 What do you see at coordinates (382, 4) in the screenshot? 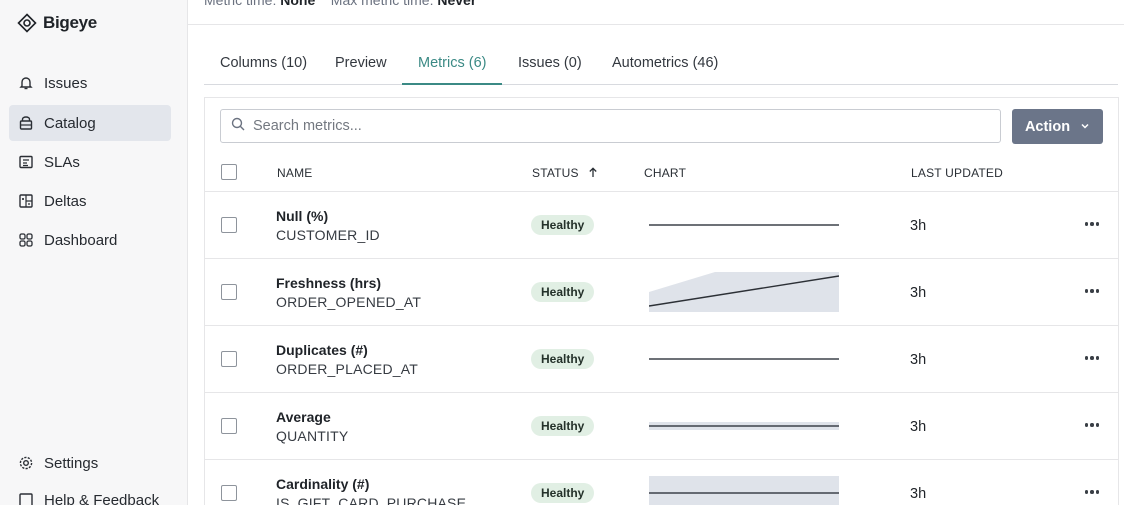
I see `max-metric-time-label: Max metric time:` at bounding box center [382, 4].